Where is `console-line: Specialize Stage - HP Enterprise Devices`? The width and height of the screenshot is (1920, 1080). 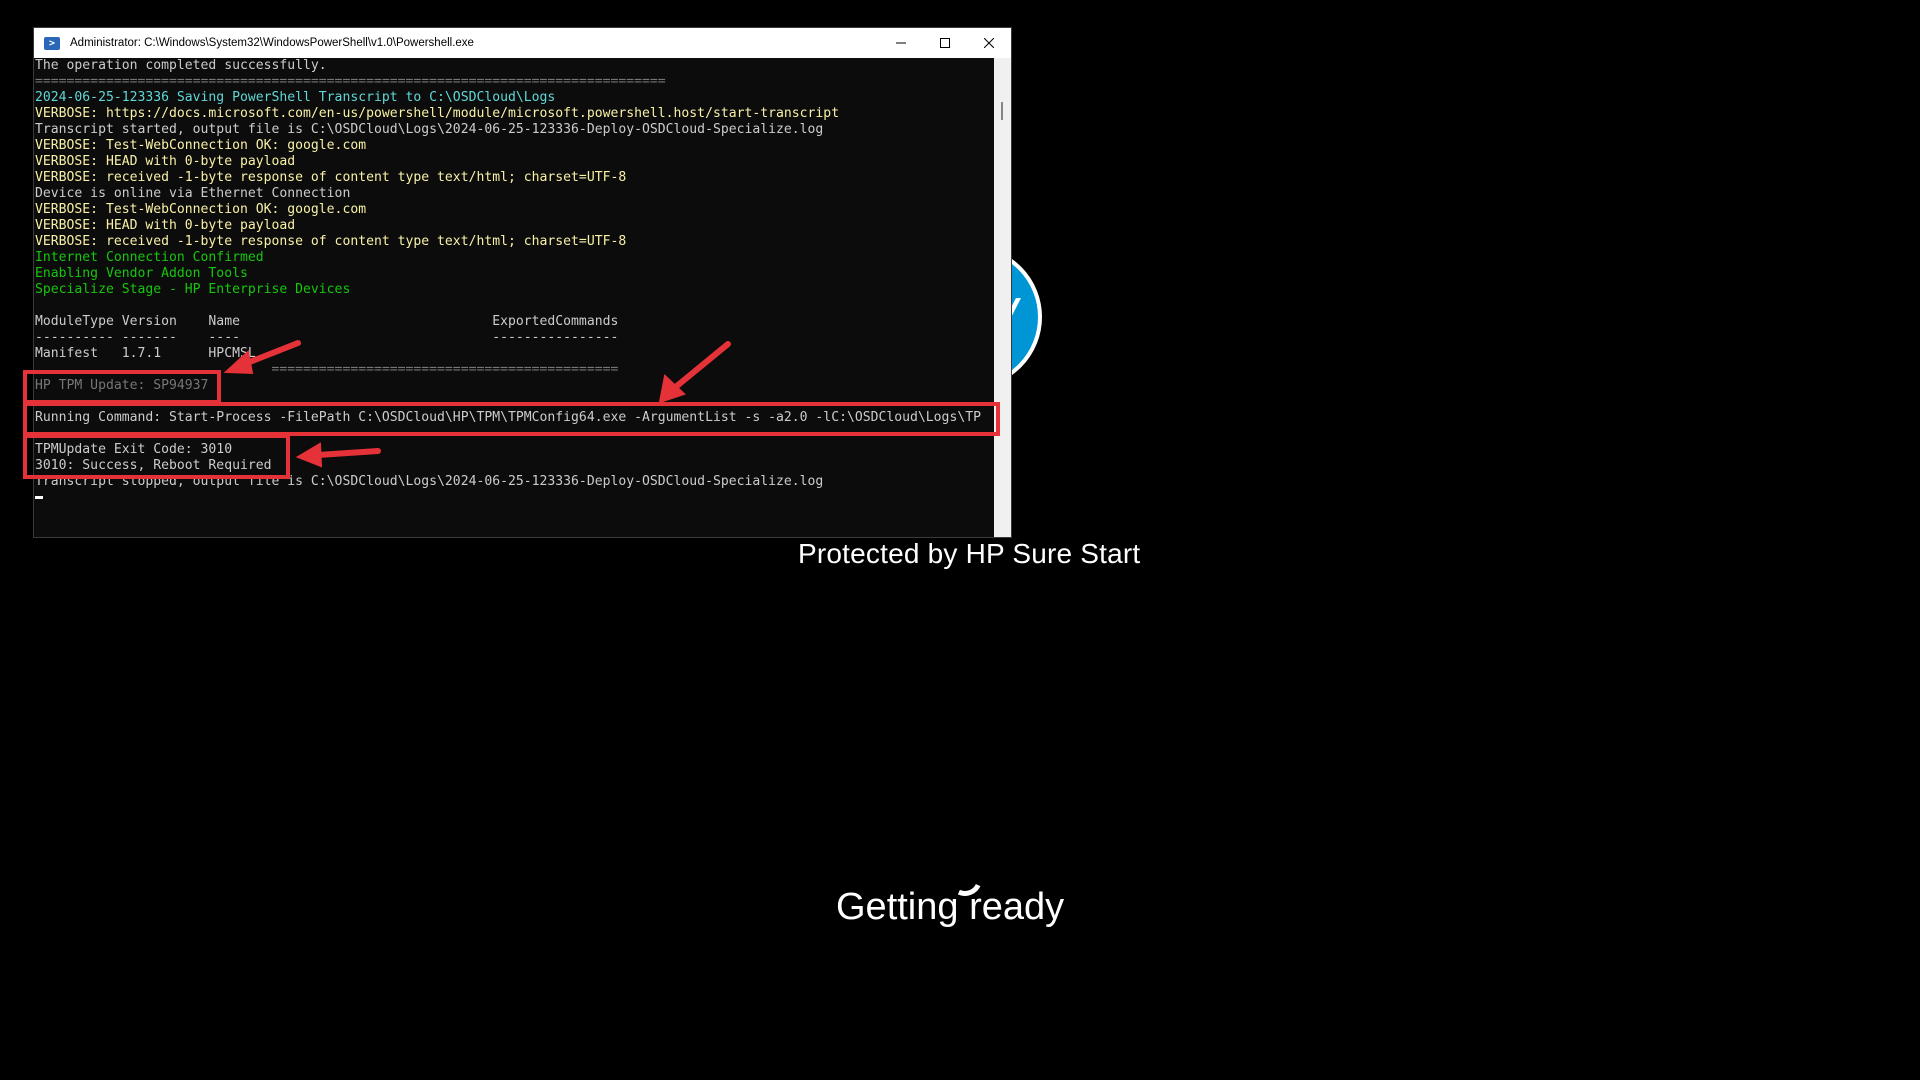 console-line: Specialize Stage - HP Enterprise Devices is located at coordinates (193, 289).